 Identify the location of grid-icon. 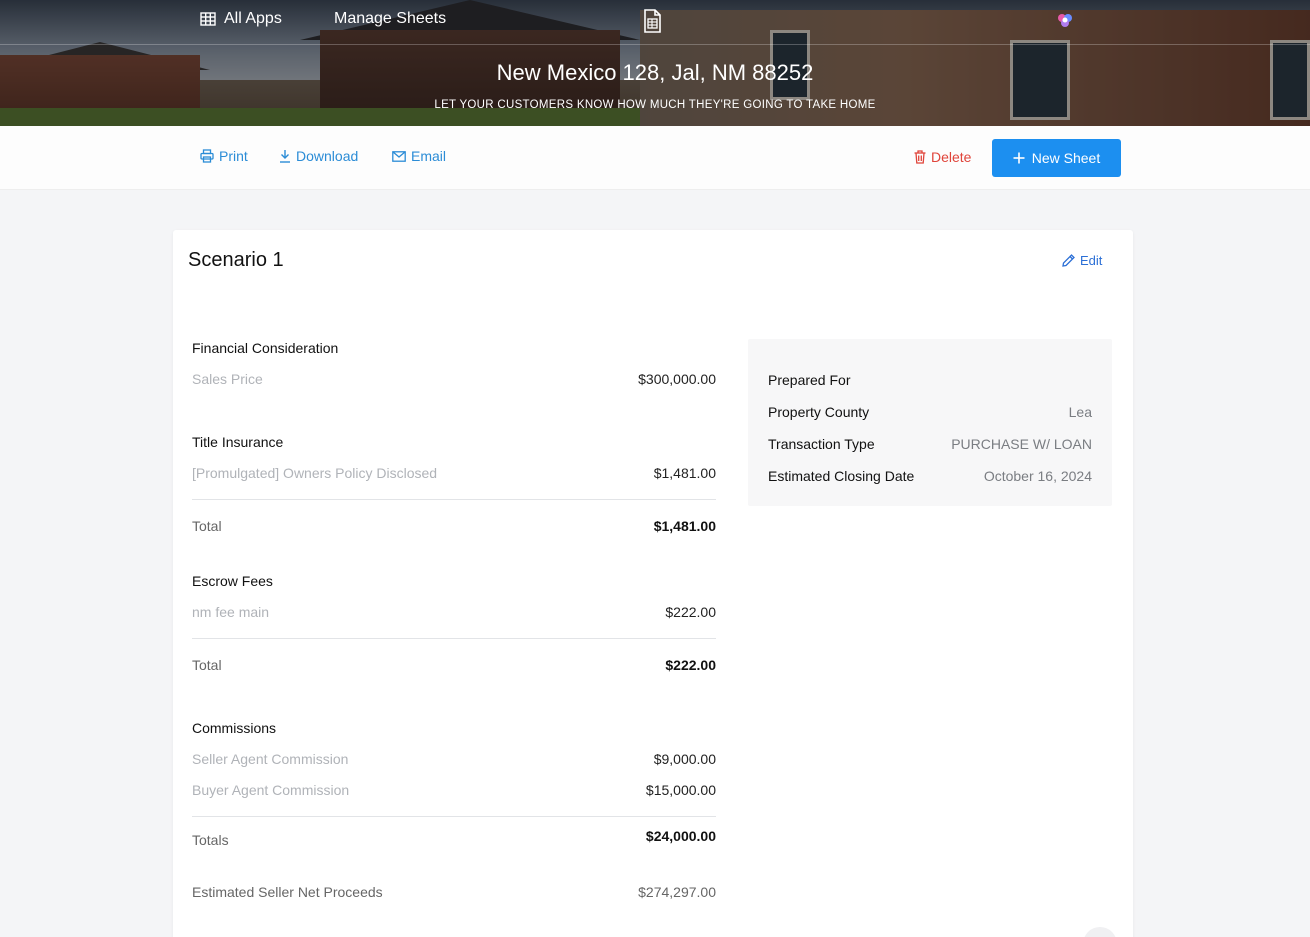
(208, 19).